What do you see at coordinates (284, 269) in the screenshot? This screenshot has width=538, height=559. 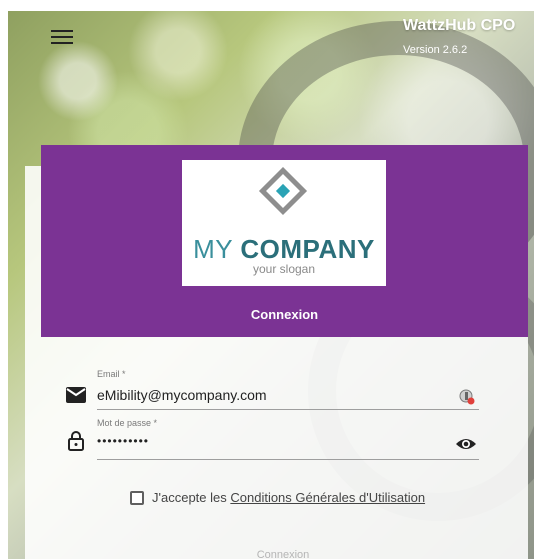 I see `logo-slogan: your slogan` at bounding box center [284, 269].